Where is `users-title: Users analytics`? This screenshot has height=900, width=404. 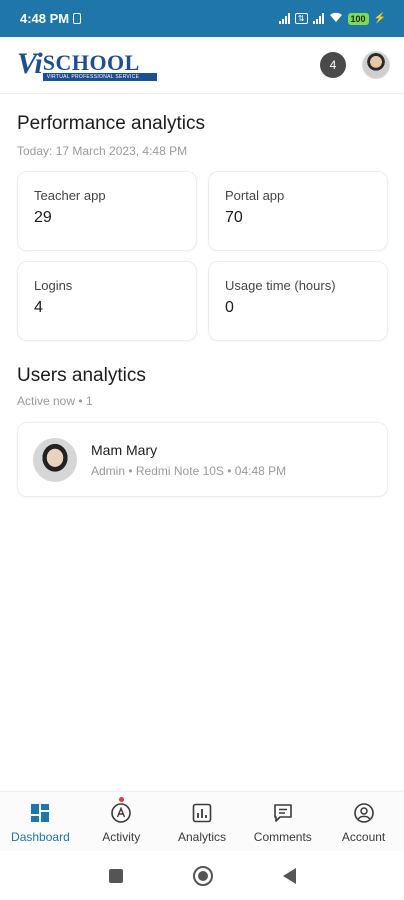
users-title: Users analytics is located at coordinates (81, 375).